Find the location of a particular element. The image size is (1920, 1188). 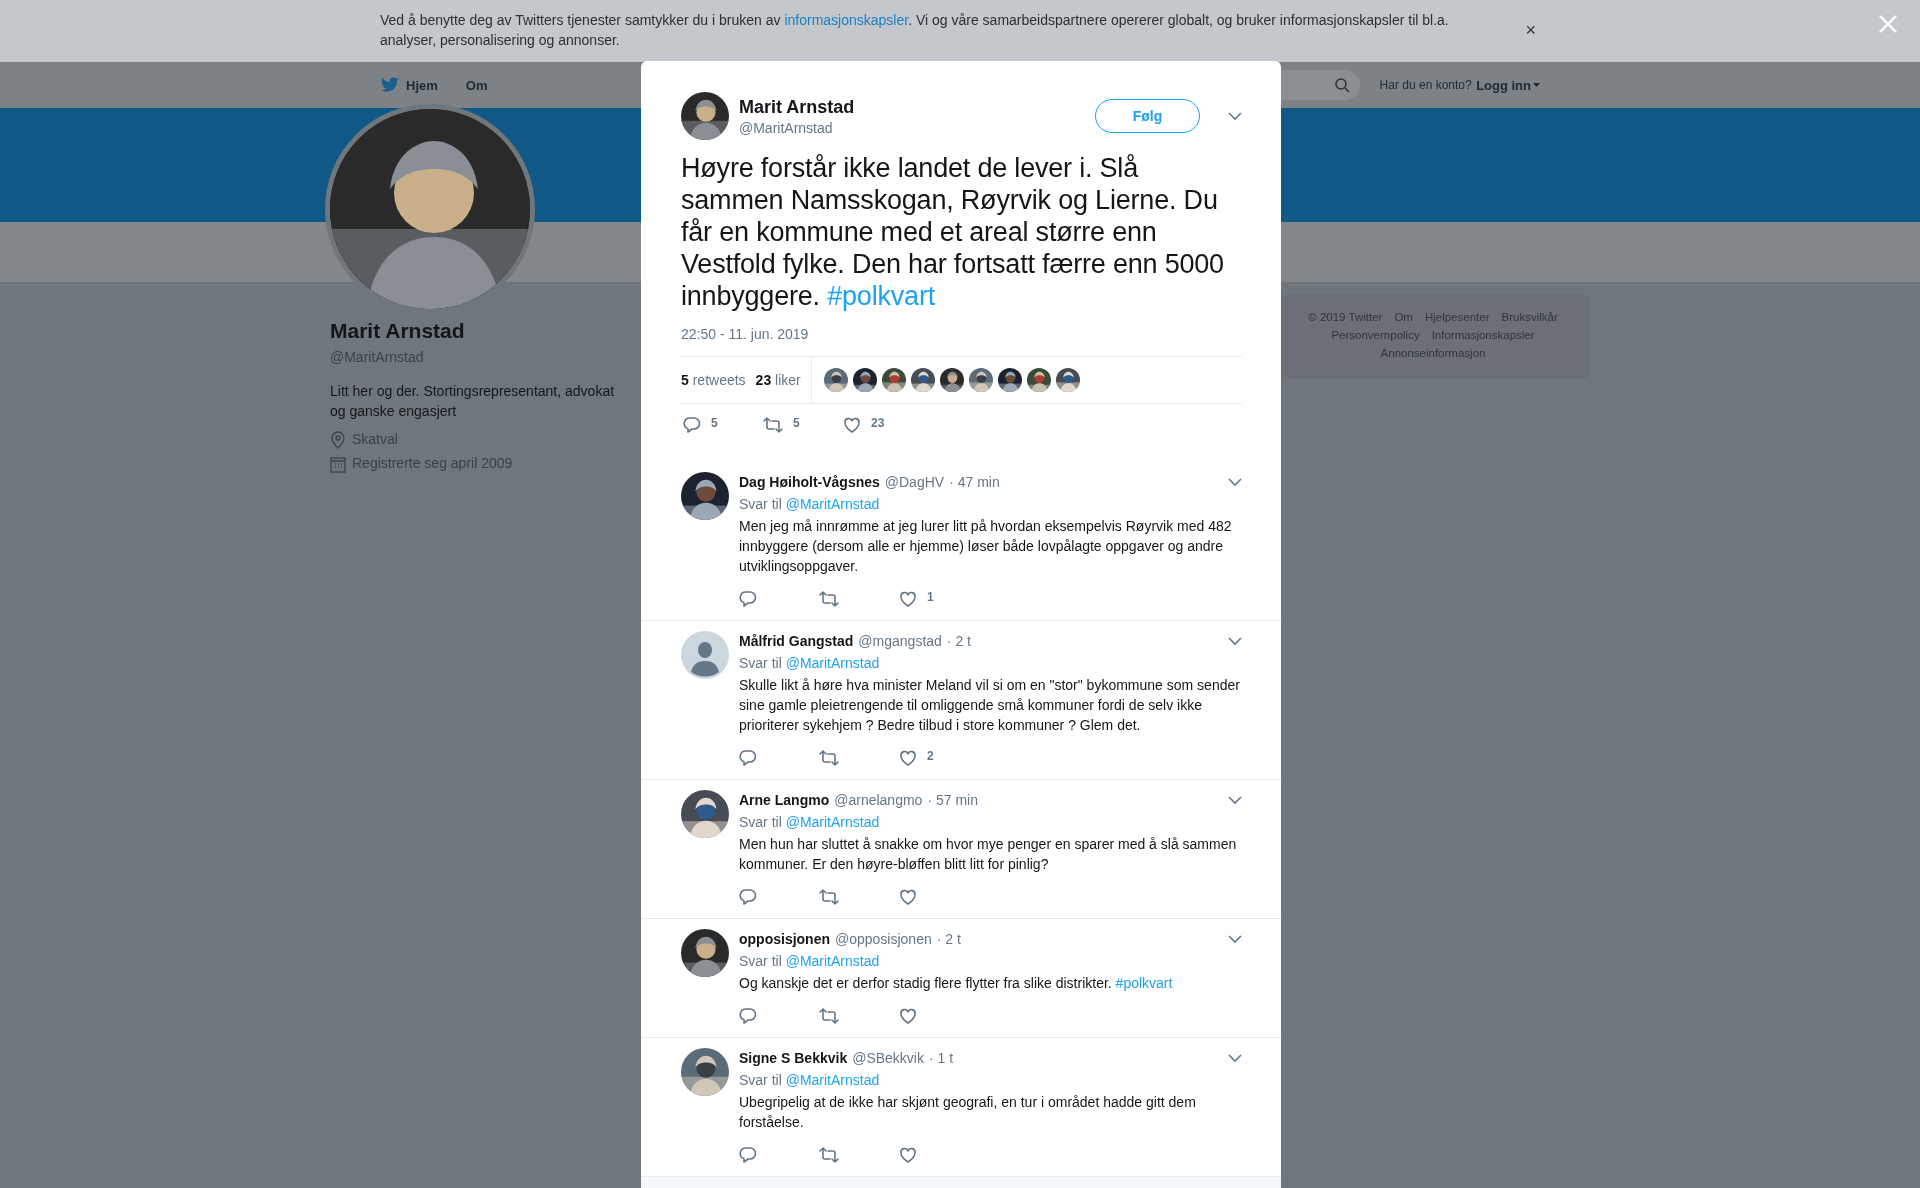

reply-author-name: Arne Langmo is located at coordinates (784, 800).